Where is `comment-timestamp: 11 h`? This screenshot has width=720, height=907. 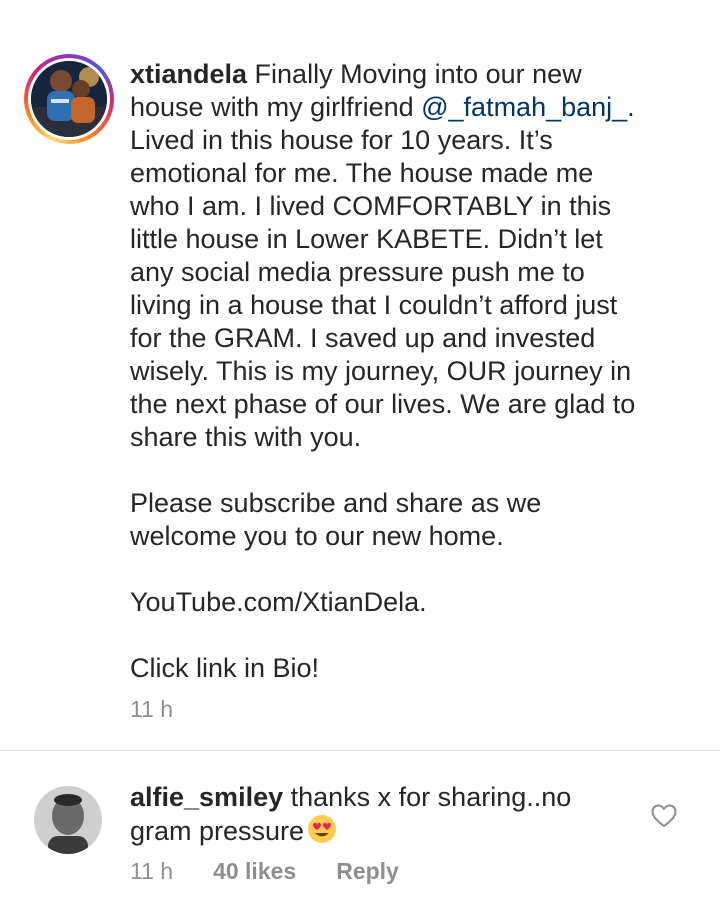 comment-timestamp: 11 h is located at coordinates (152, 871).